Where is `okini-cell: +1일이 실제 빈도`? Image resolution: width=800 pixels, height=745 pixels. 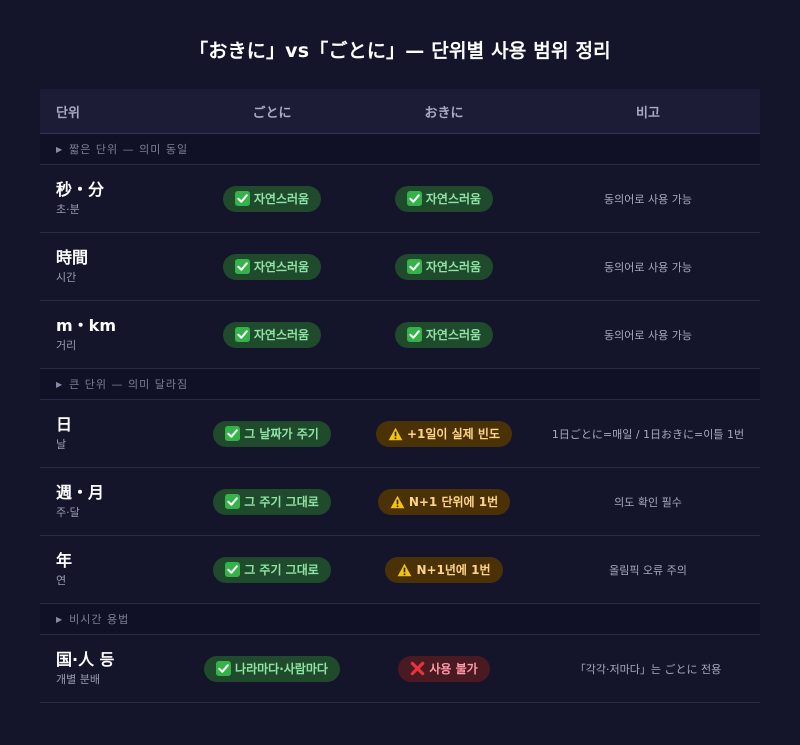
okini-cell: +1일이 실제 빈도 is located at coordinates (444, 433).